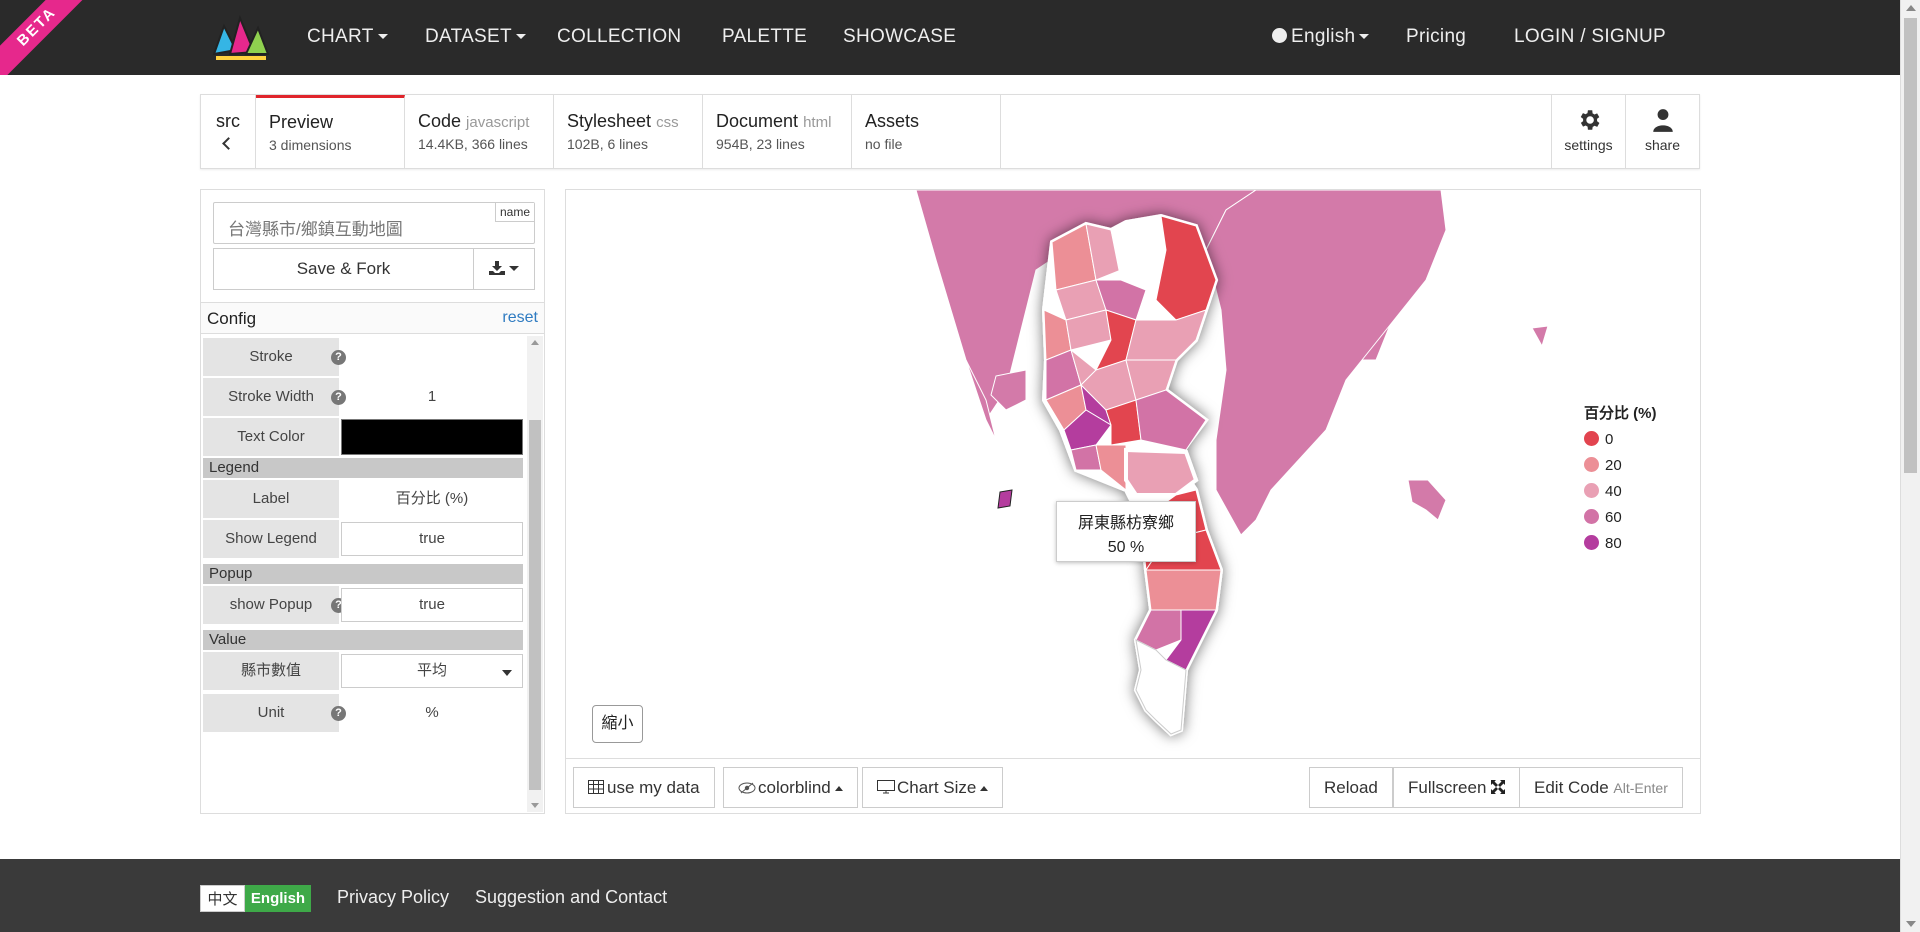 This screenshot has height=932, width=1920. Describe the element at coordinates (1005, 499) in the screenshot. I see `map-islet-liuqiu` at that location.